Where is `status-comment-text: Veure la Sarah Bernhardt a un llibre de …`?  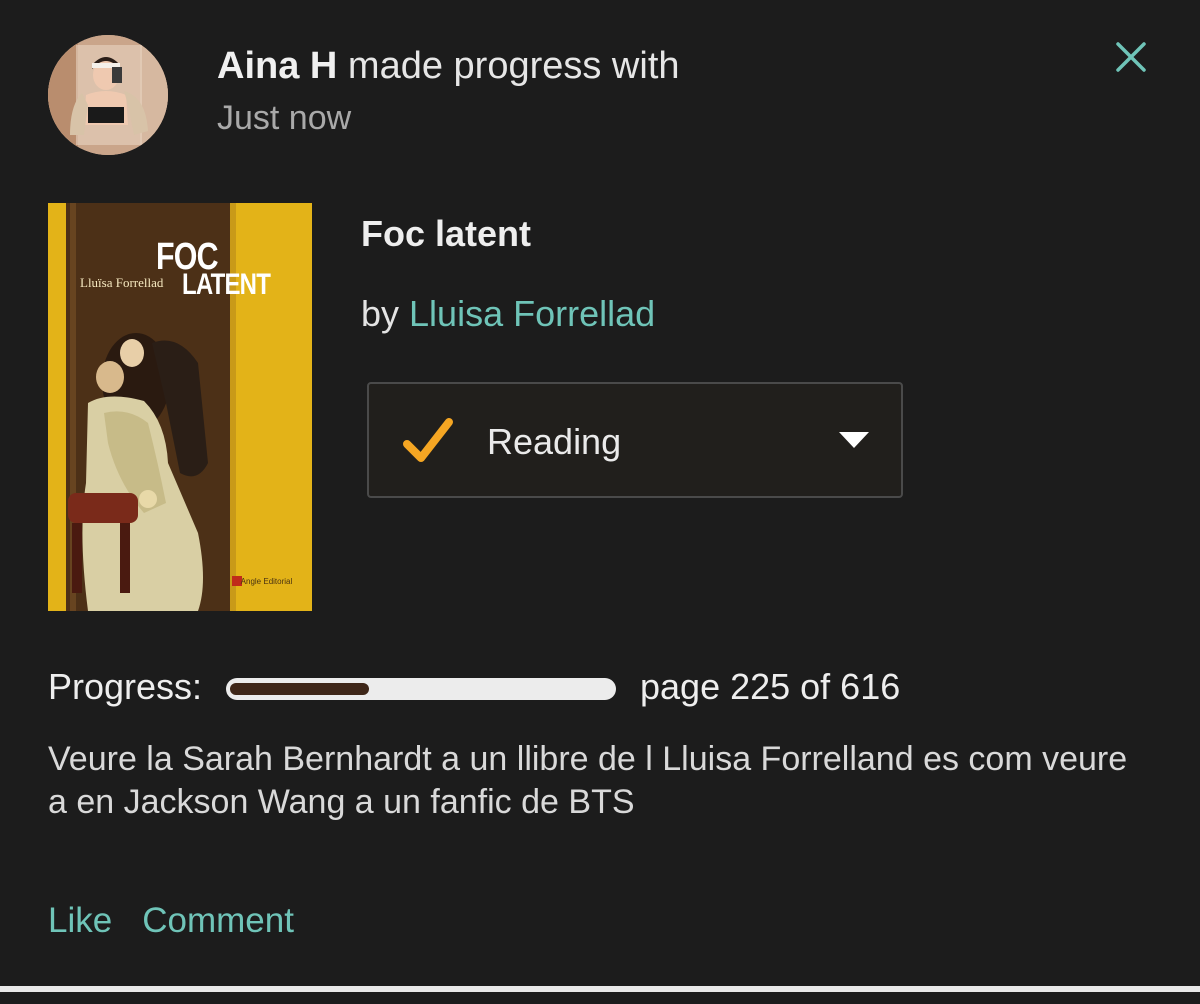
status-comment-text: Veure la Sarah Bernhardt a un llibre de … is located at coordinates (588, 780).